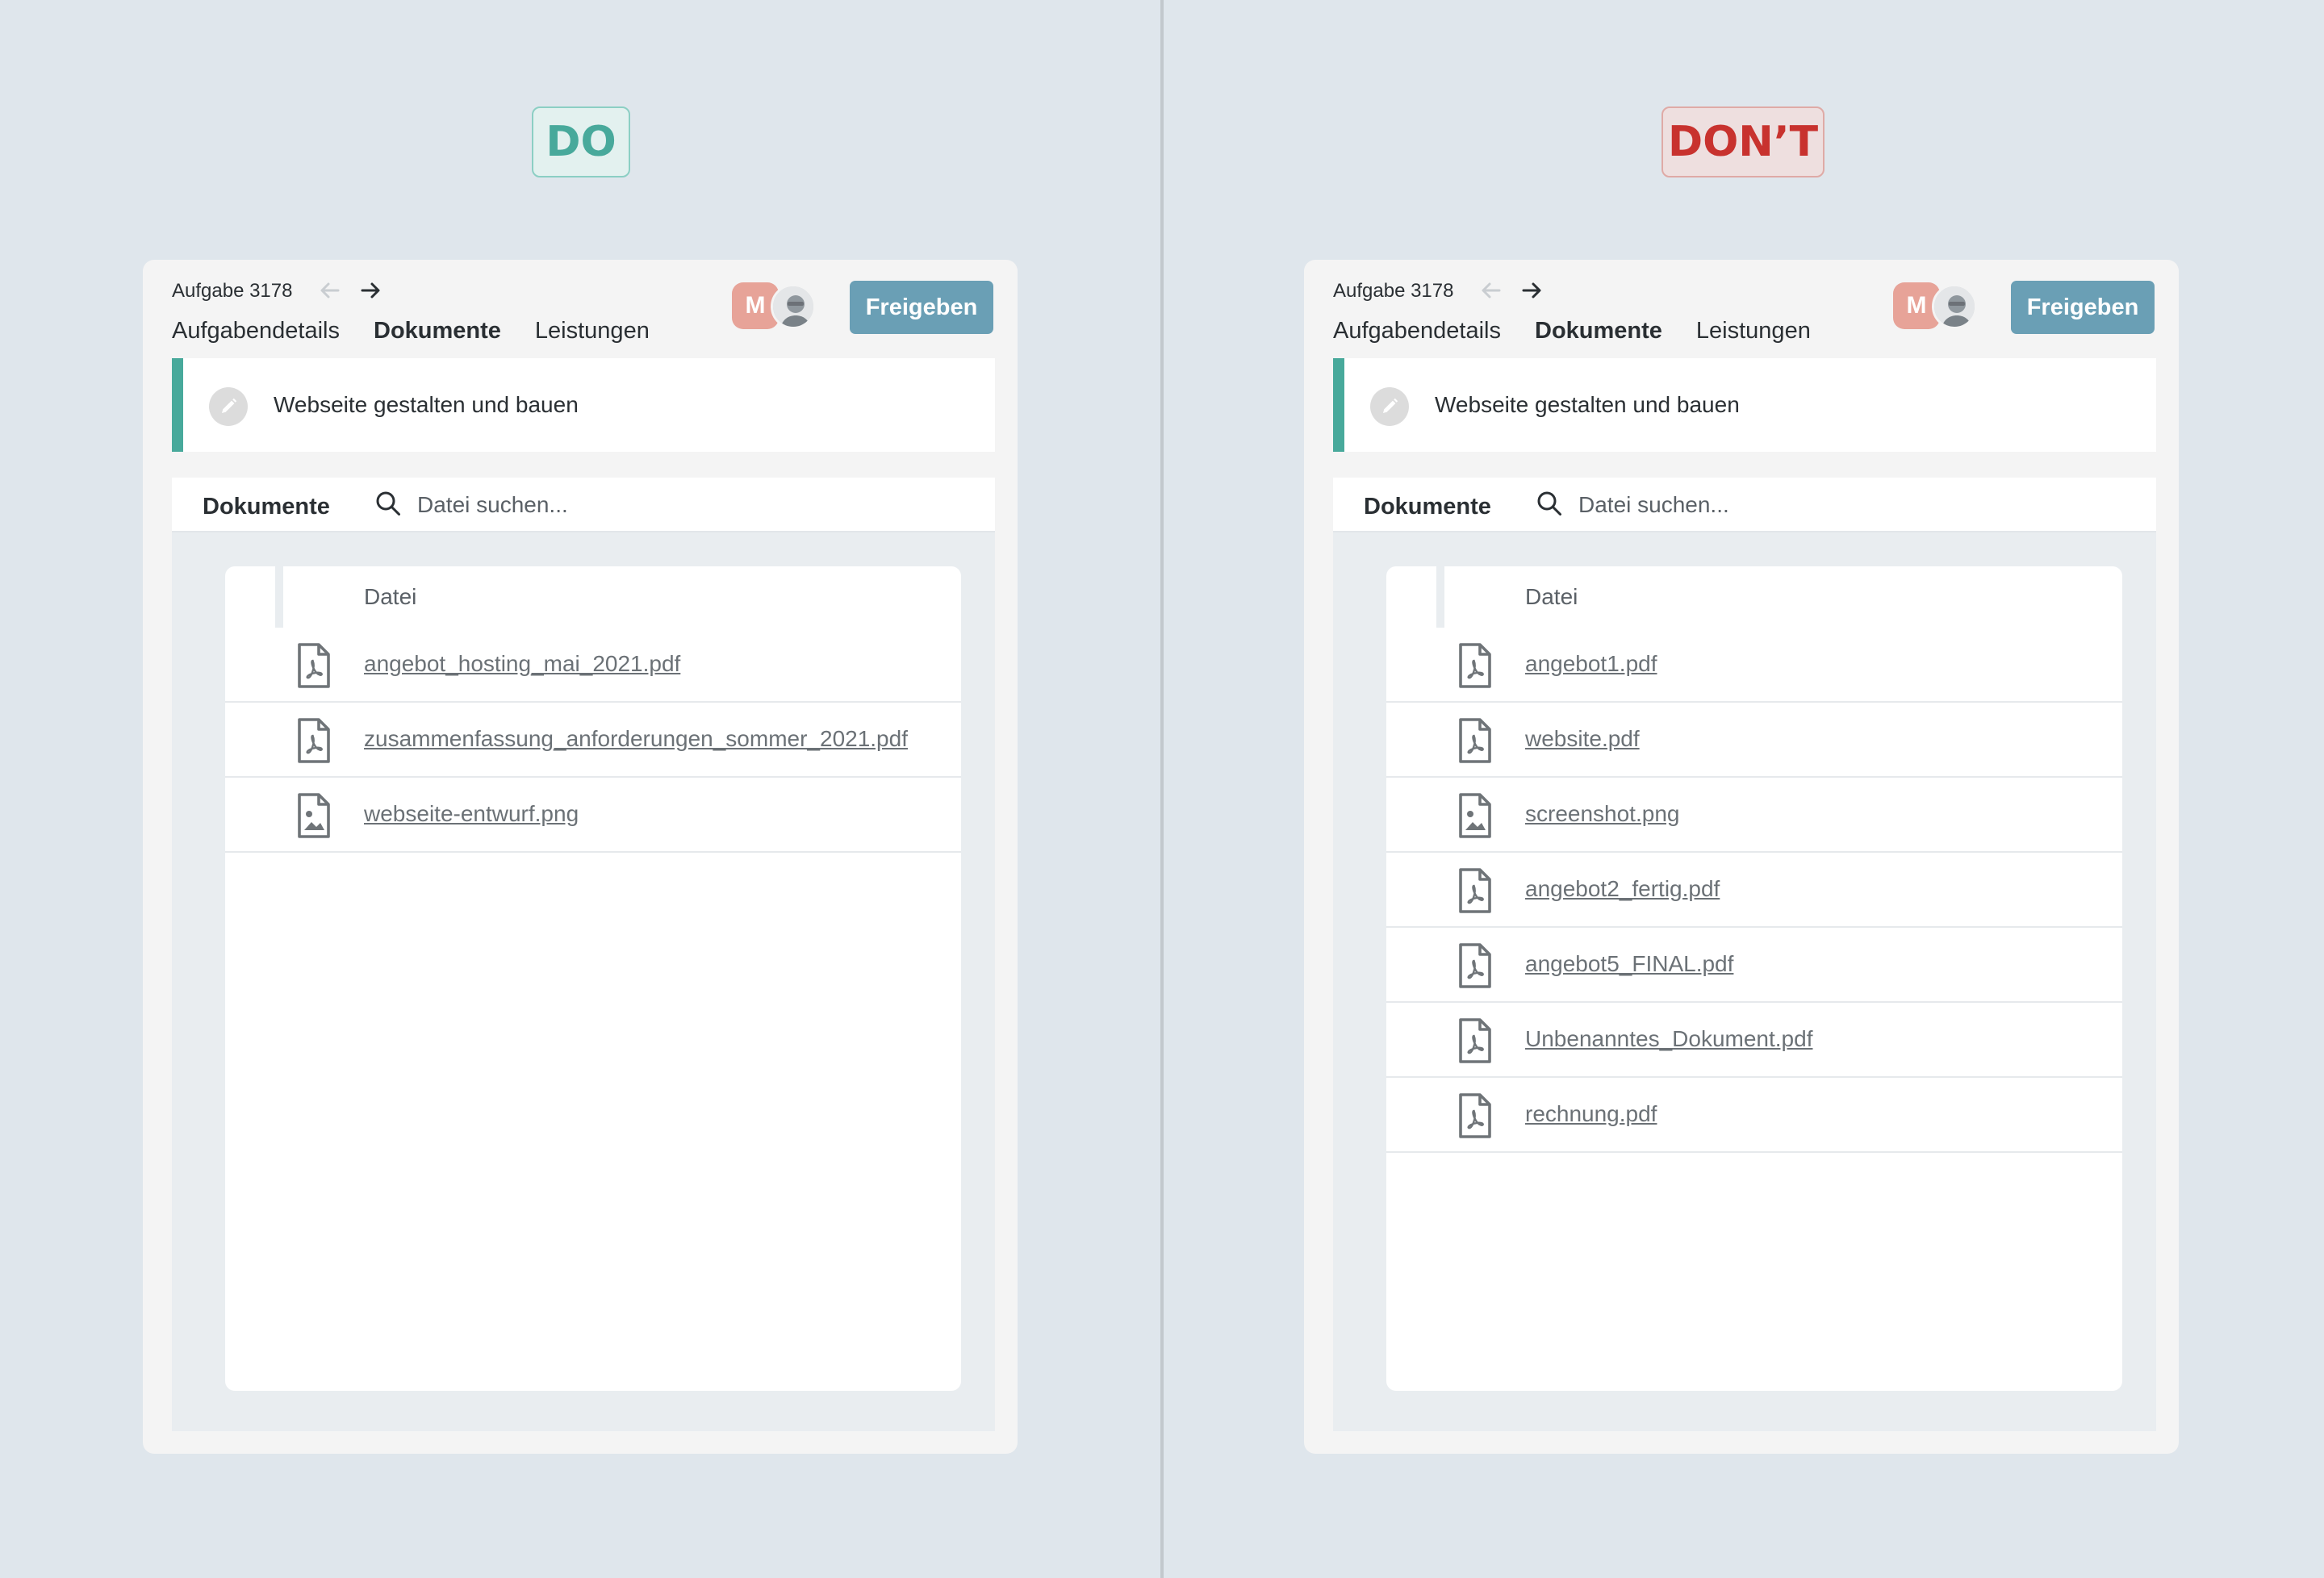 This screenshot has height=1578, width=2324. I want to click on document-link: angebot2_fertig.pdf, so click(1623, 889).